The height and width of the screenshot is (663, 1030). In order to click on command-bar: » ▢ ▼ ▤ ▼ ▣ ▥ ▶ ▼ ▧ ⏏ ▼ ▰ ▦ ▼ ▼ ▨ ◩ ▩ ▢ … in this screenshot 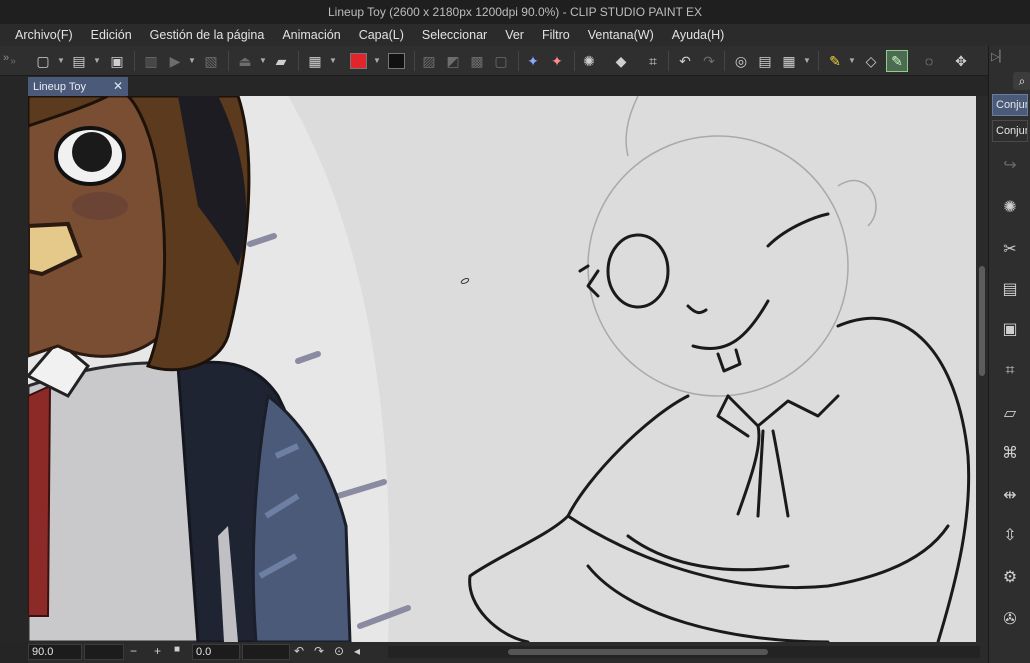, I will do `click(515, 61)`.